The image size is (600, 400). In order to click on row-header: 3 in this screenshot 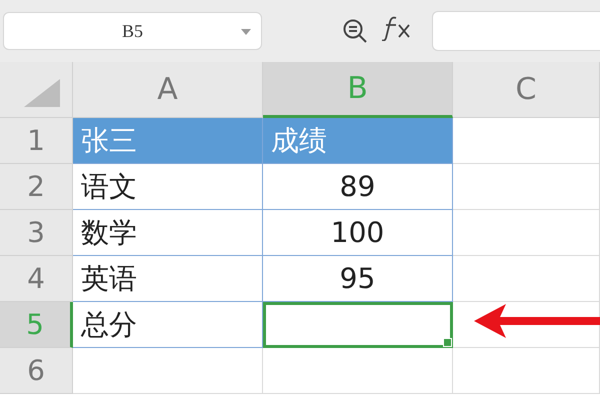, I will do `click(36, 233)`.